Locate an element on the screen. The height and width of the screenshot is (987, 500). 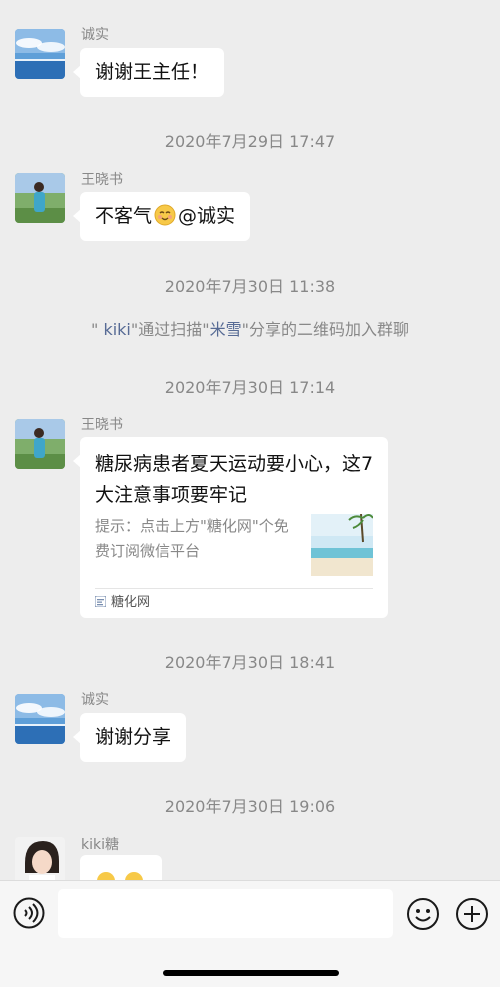
system-text: "通过扫描" is located at coordinates (170, 329).